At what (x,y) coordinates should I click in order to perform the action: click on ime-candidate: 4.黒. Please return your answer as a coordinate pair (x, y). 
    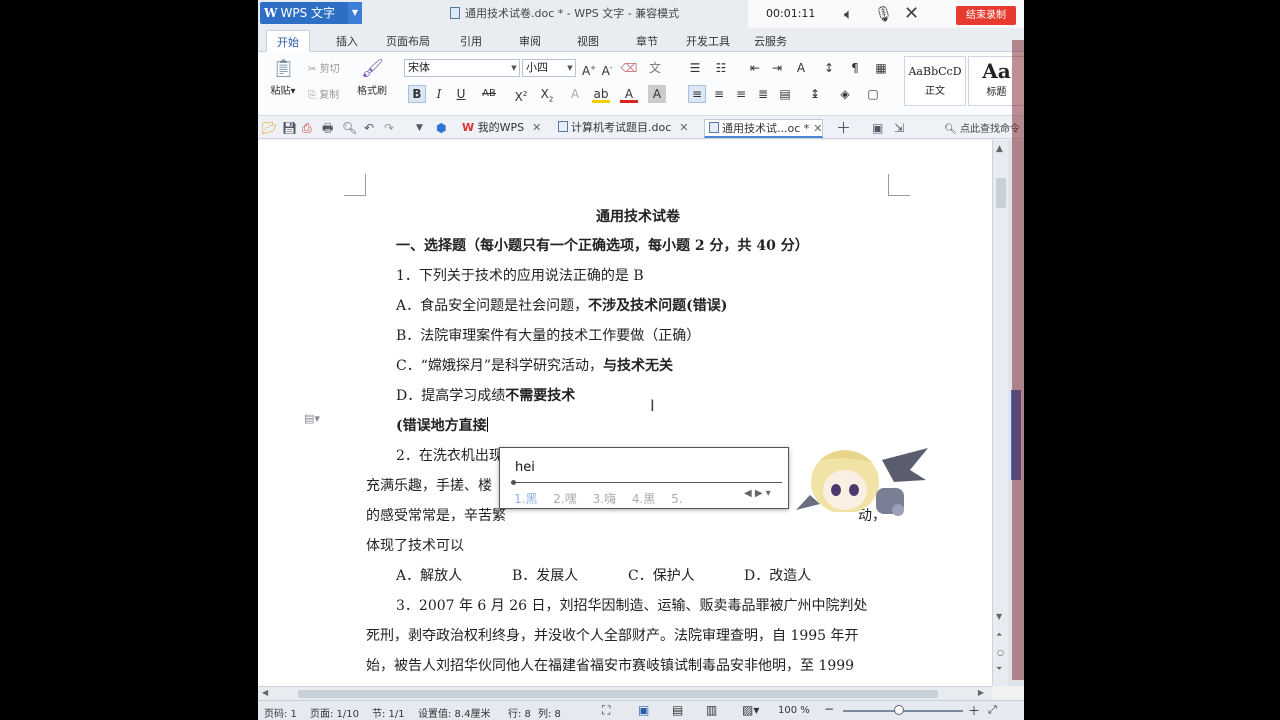
    Looking at the image, I should click on (643, 499).